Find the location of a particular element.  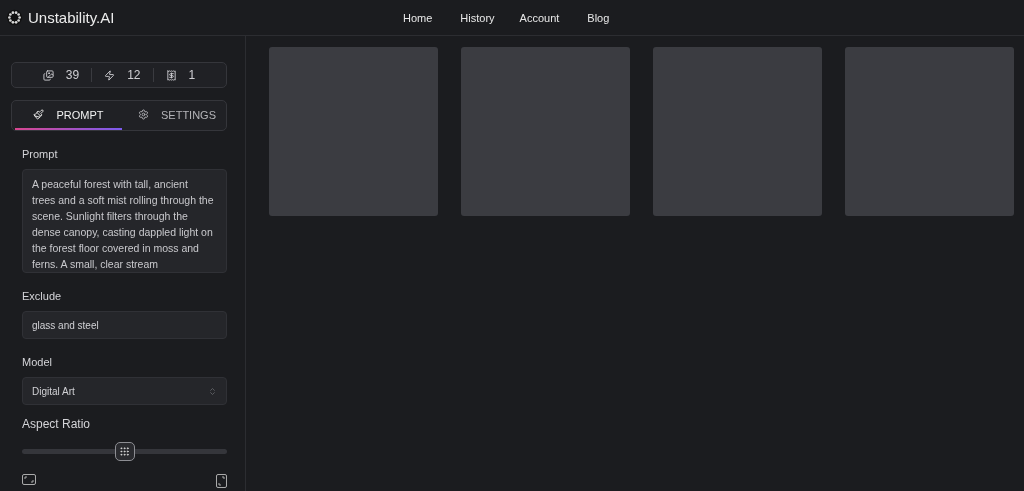

field-label: Model is located at coordinates (37, 362).